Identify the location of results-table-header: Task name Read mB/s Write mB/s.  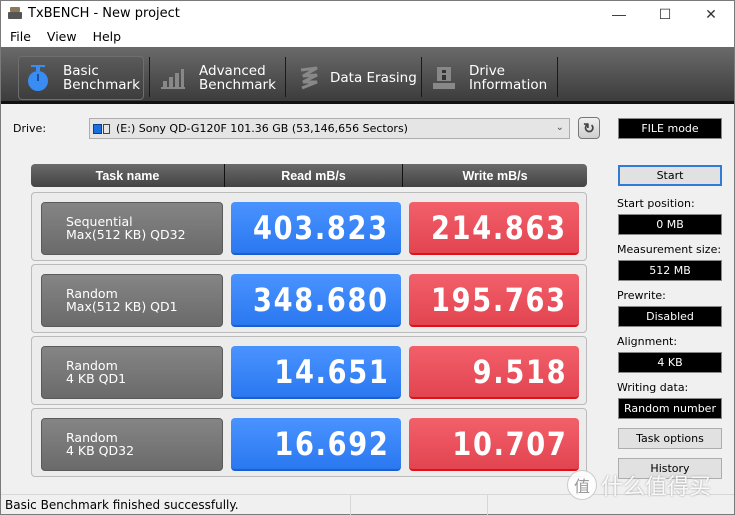
(309, 175).